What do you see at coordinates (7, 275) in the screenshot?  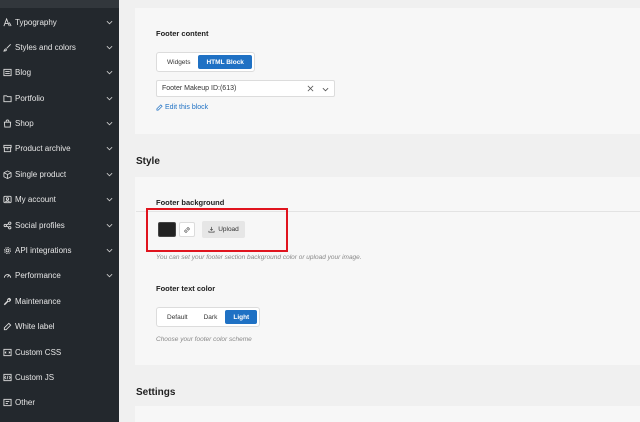 I see `performance-icon` at bounding box center [7, 275].